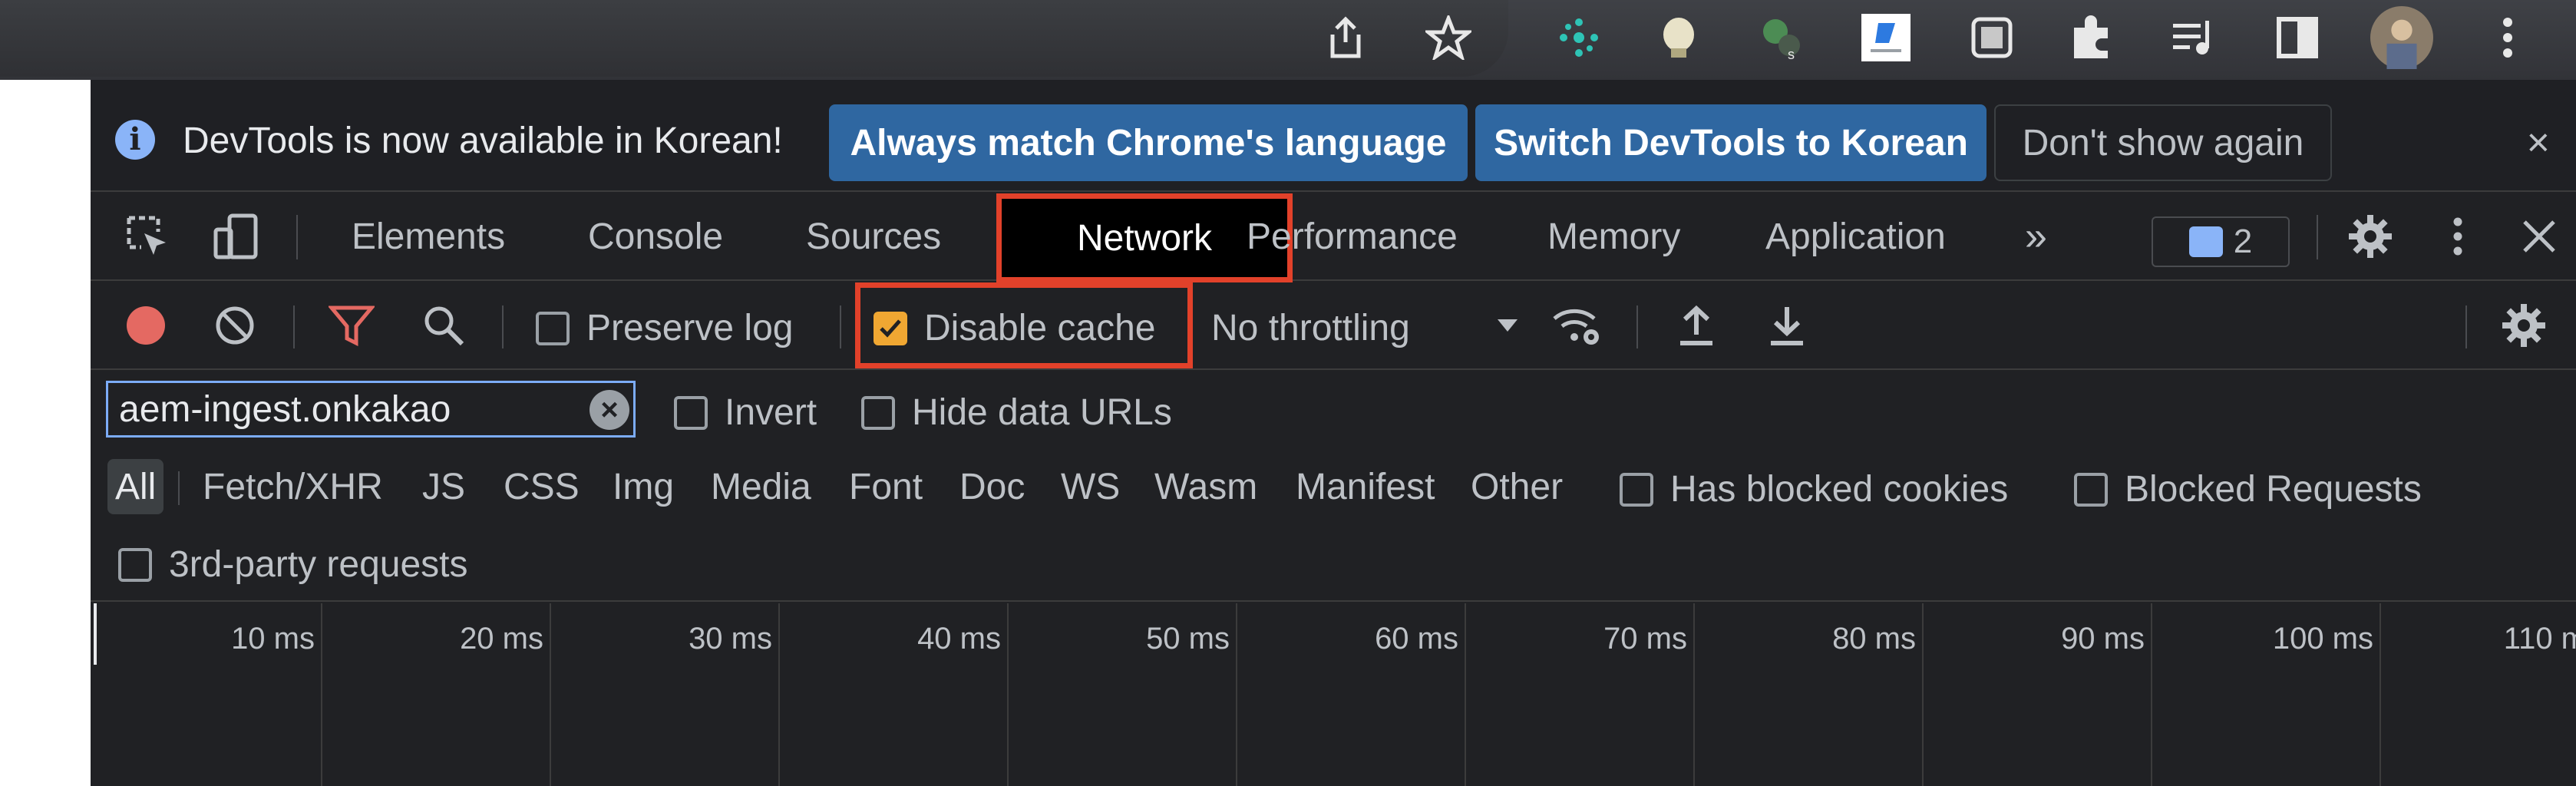 The height and width of the screenshot is (786, 2576). I want to click on filter-funnel-icon, so click(351, 326).